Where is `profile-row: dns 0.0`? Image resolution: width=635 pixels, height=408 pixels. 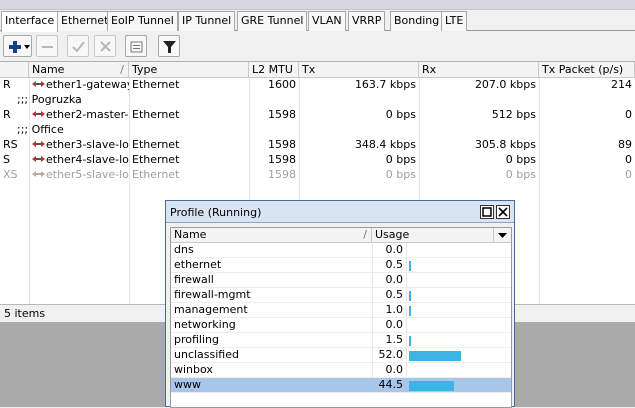 profile-row: dns 0.0 is located at coordinates (341, 250).